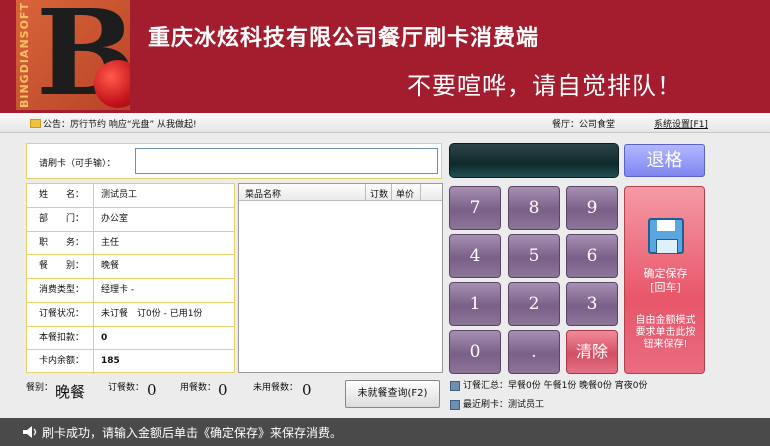  What do you see at coordinates (405, 195) in the screenshot?
I see `column-unit-price: 单价` at bounding box center [405, 195].